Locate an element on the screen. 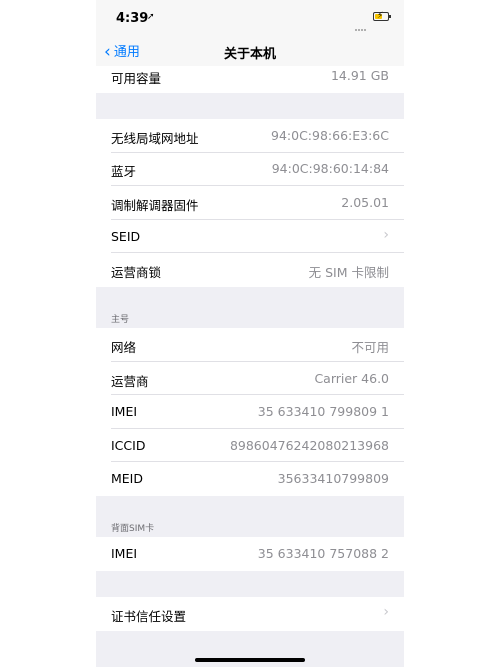 This screenshot has width=500, height=667. row-label: 证书信任设置 is located at coordinates (149, 616).